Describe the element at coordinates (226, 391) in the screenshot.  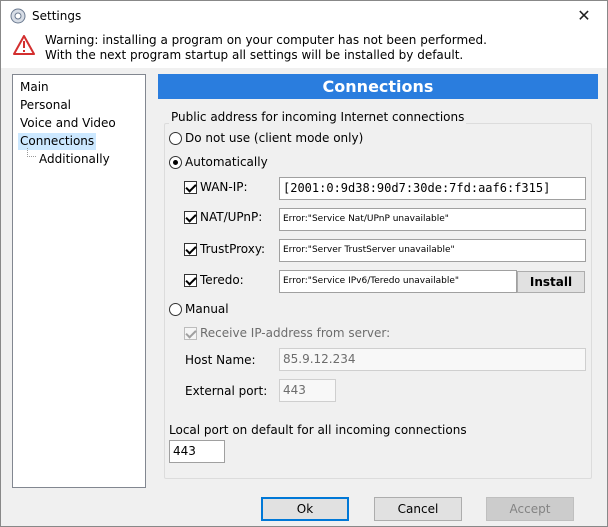
I see `external-port-label: External port:` at that location.